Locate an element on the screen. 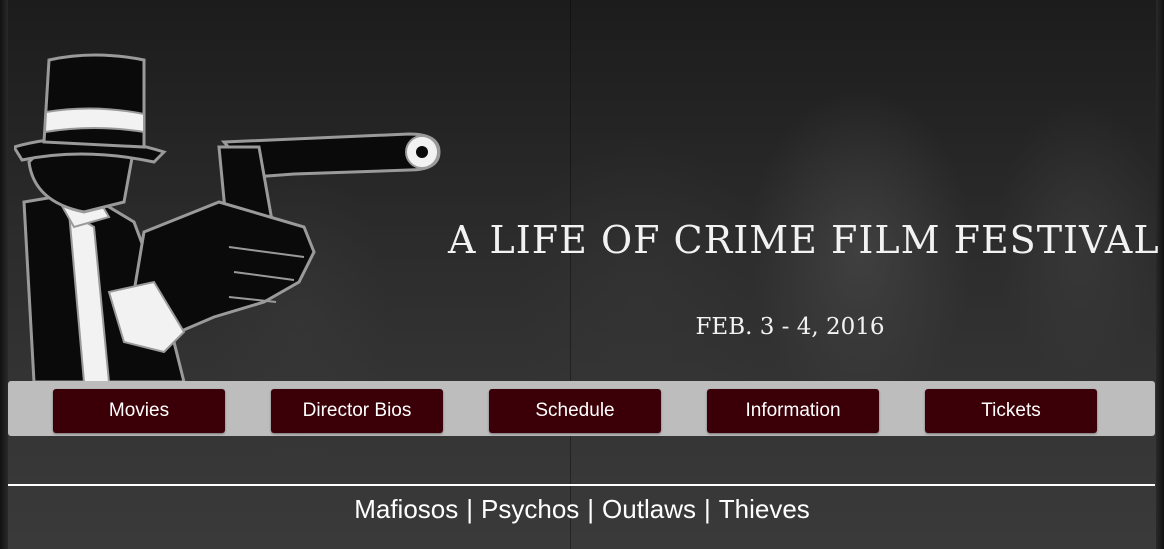  festival-date: FEB. 3 - 4, 2016 is located at coordinates (790, 327).